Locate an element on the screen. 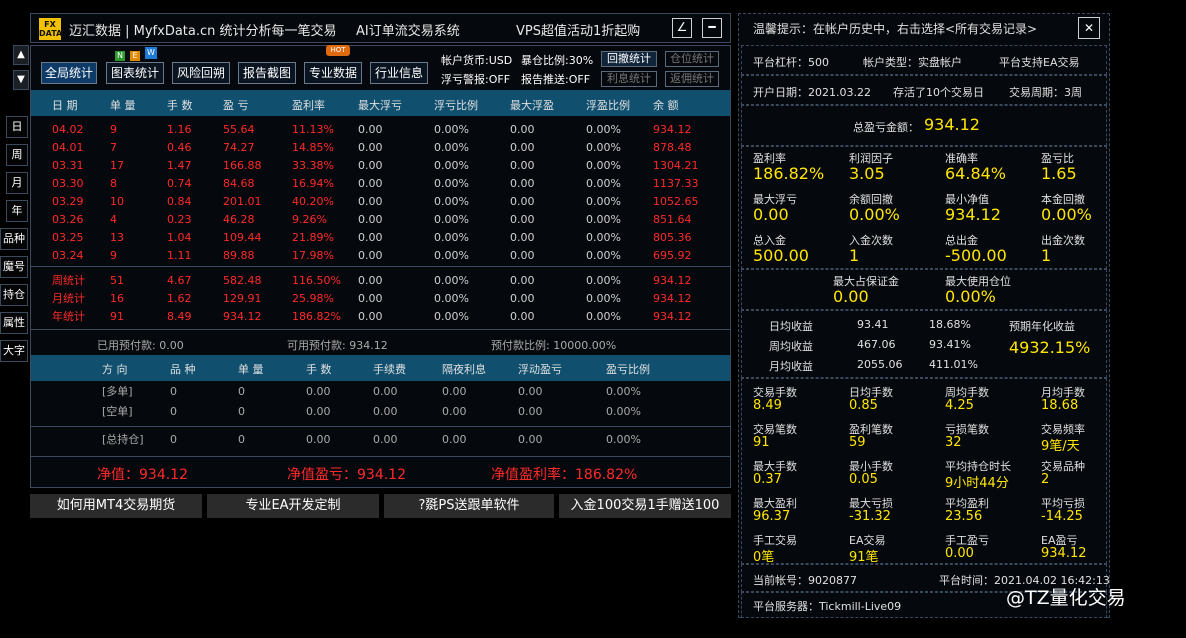 Image resolution: width=1186 pixels, height=638 pixels. vps-link: VPS超值活动1折起购 is located at coordinates (578, 29).